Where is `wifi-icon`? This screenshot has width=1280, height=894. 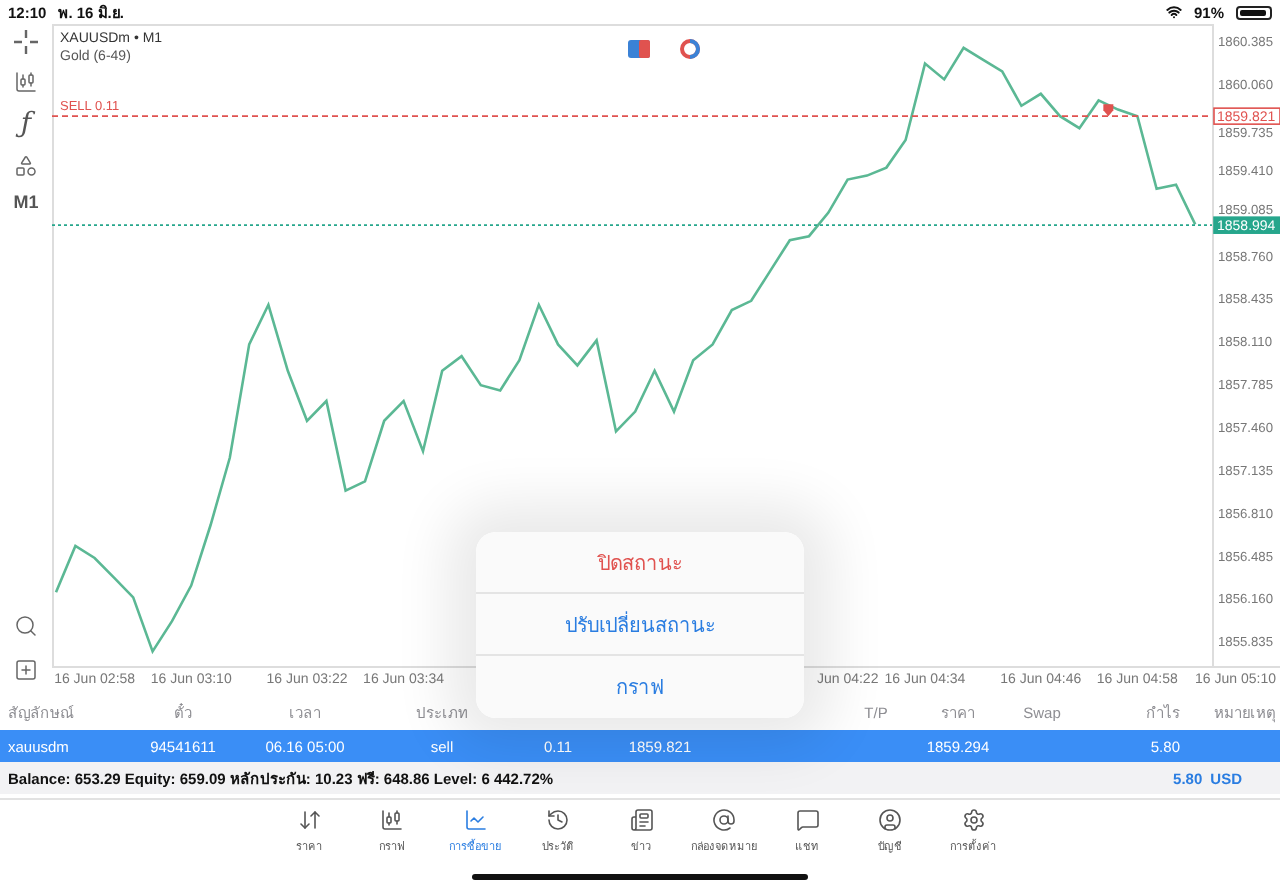 wifi-icon is located at coordinates (1173, 12).